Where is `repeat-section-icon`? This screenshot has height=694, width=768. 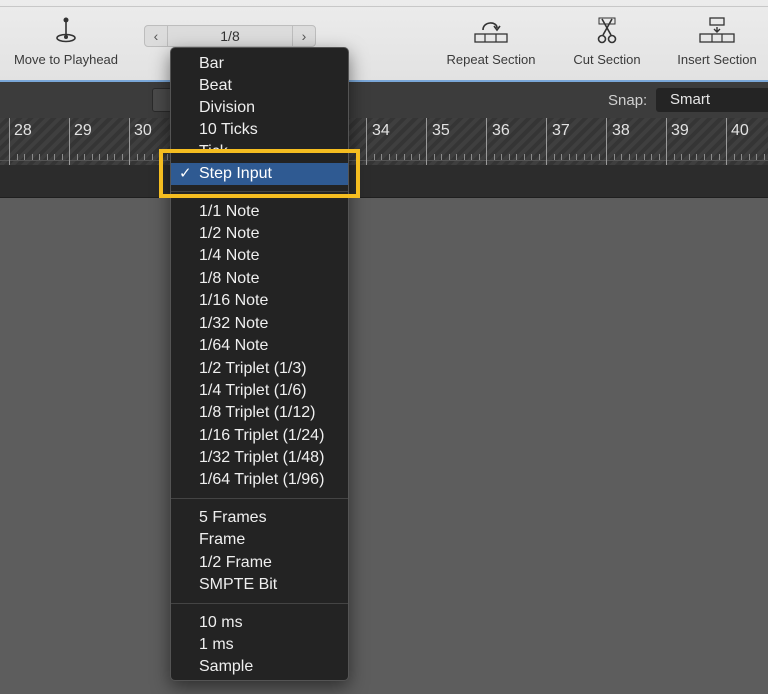
repeat-section-icon is located at coordinates (491, 32).